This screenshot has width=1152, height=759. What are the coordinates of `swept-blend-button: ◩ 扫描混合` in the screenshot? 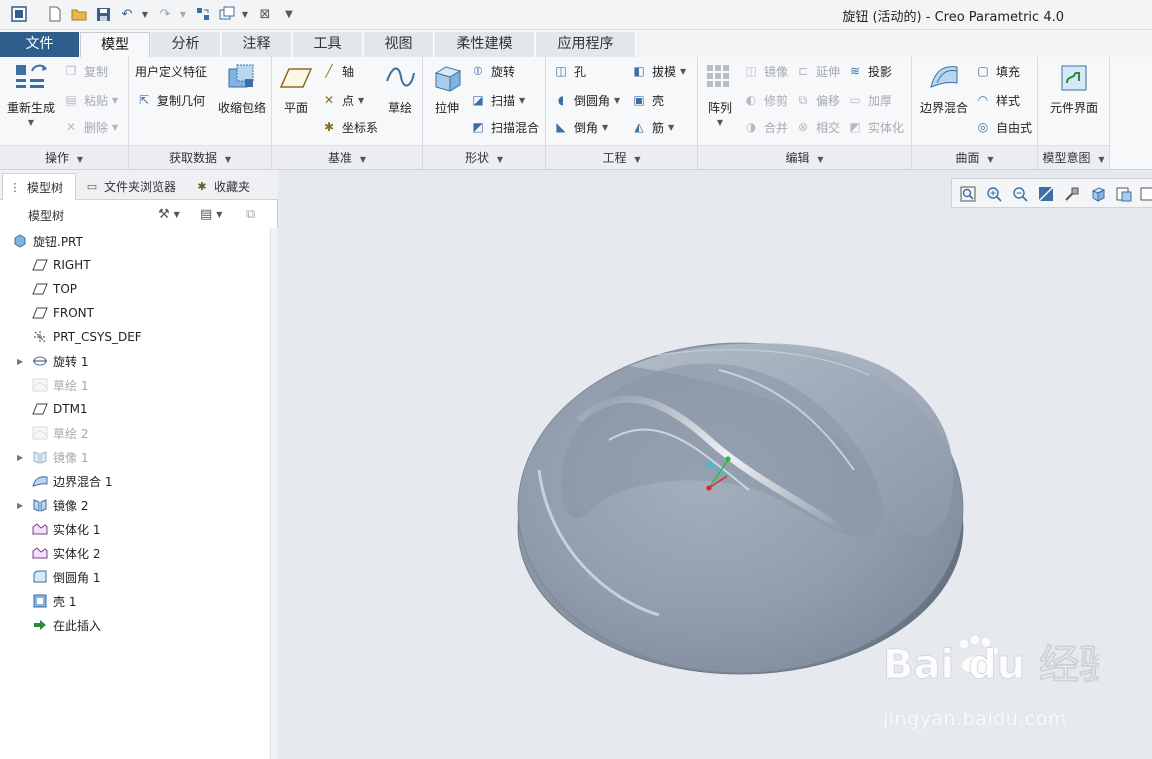 It's located at (504, 127).